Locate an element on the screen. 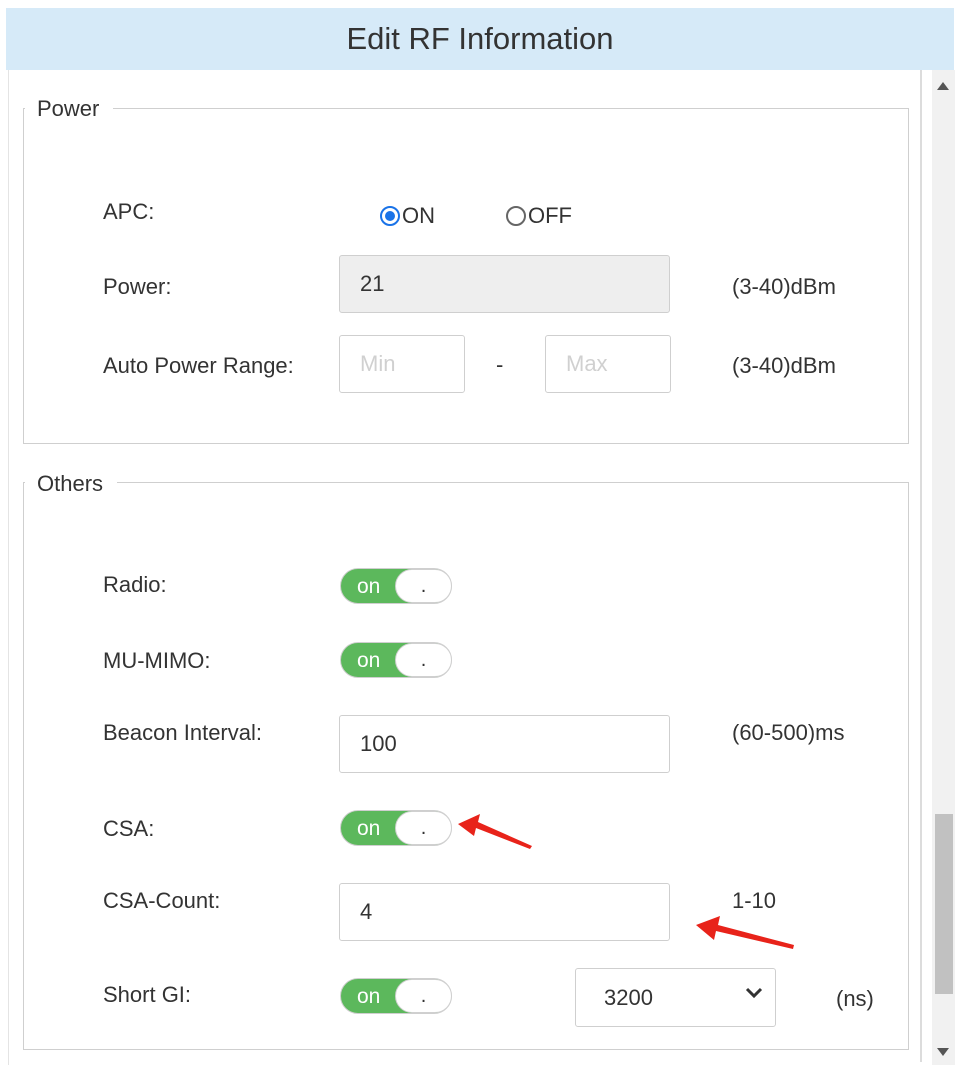 The width and height of the screenshot is (955, 1065). csa-count-annotation-arrow-icon is located at coordinates (745, 932).